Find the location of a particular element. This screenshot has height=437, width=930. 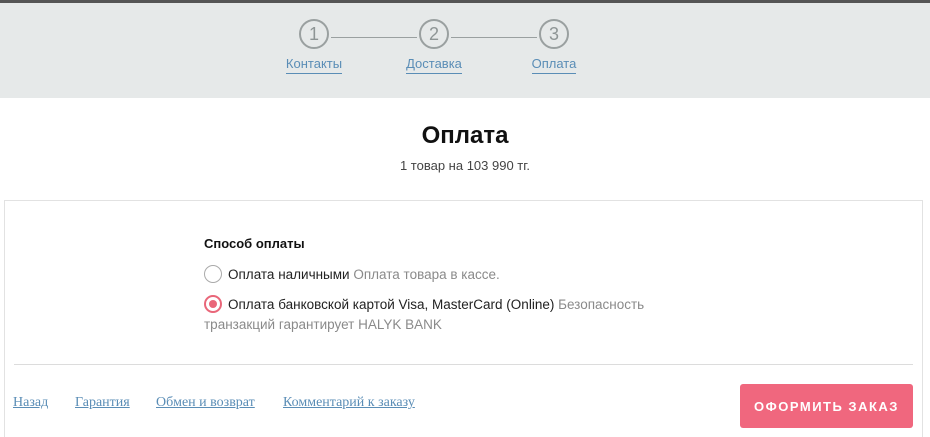

page-title: Оплата is located at coordinates (465, 135).